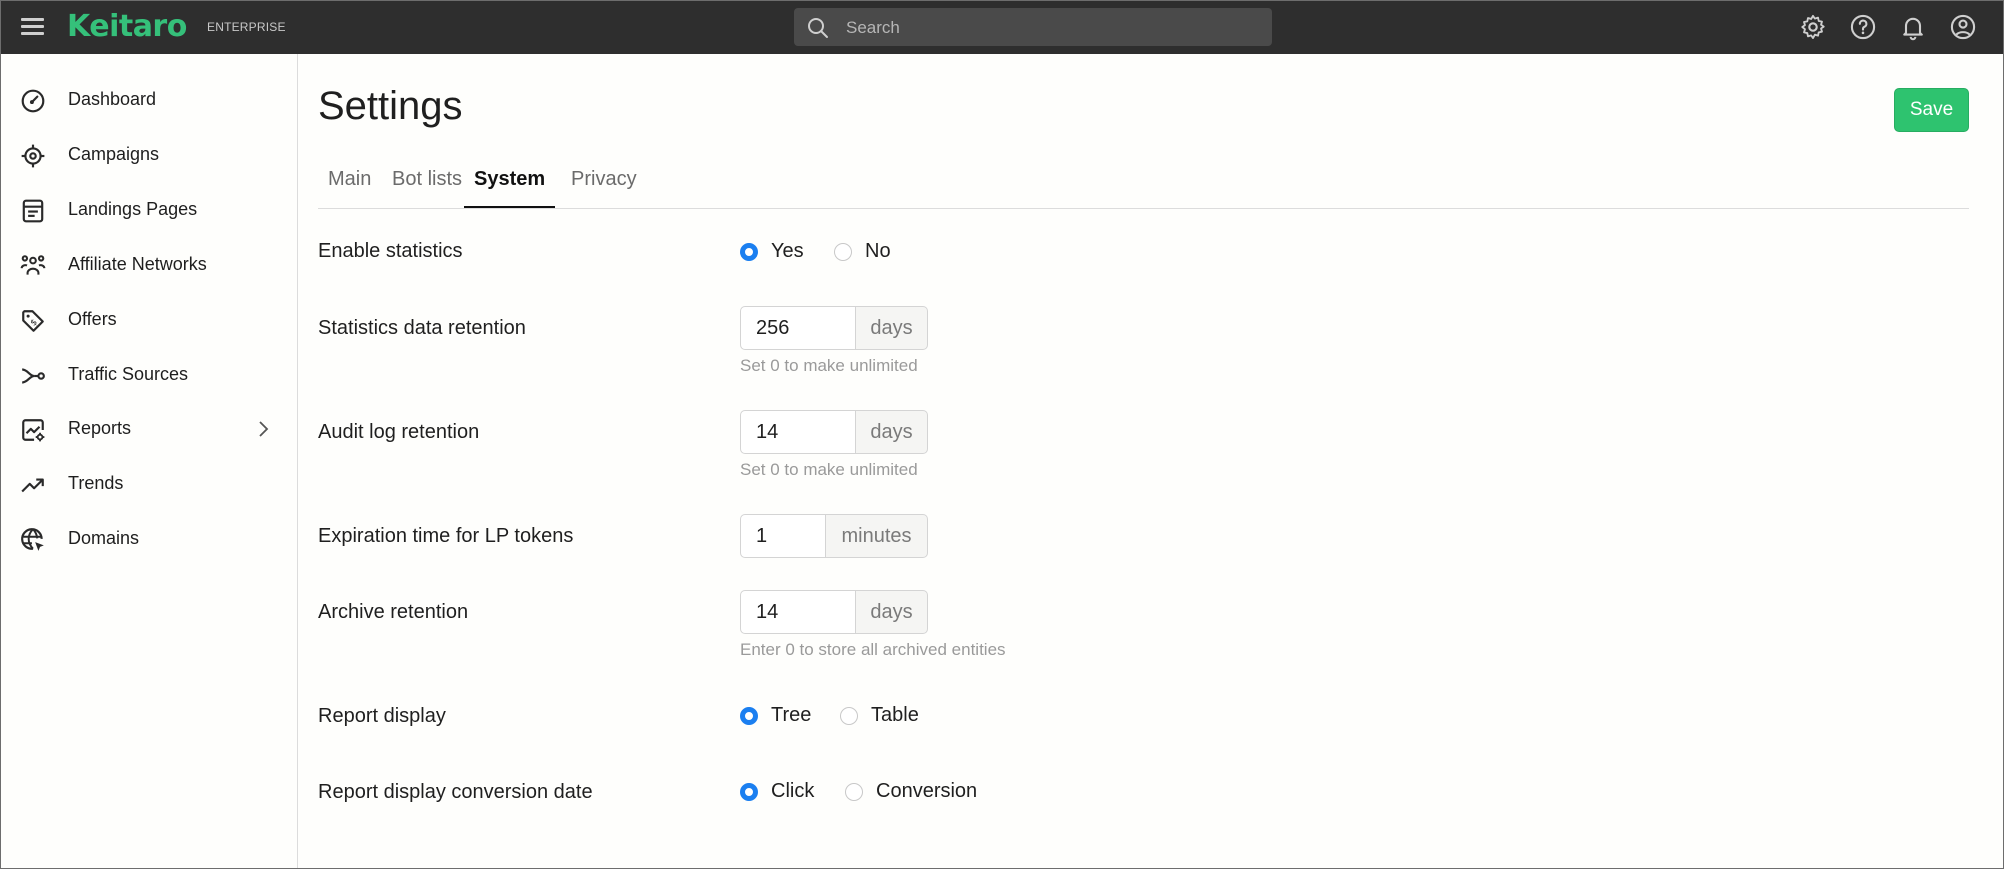  Describe the element at coordinates (32, 485) in the screenshot. I see `trends-icon` at that location.